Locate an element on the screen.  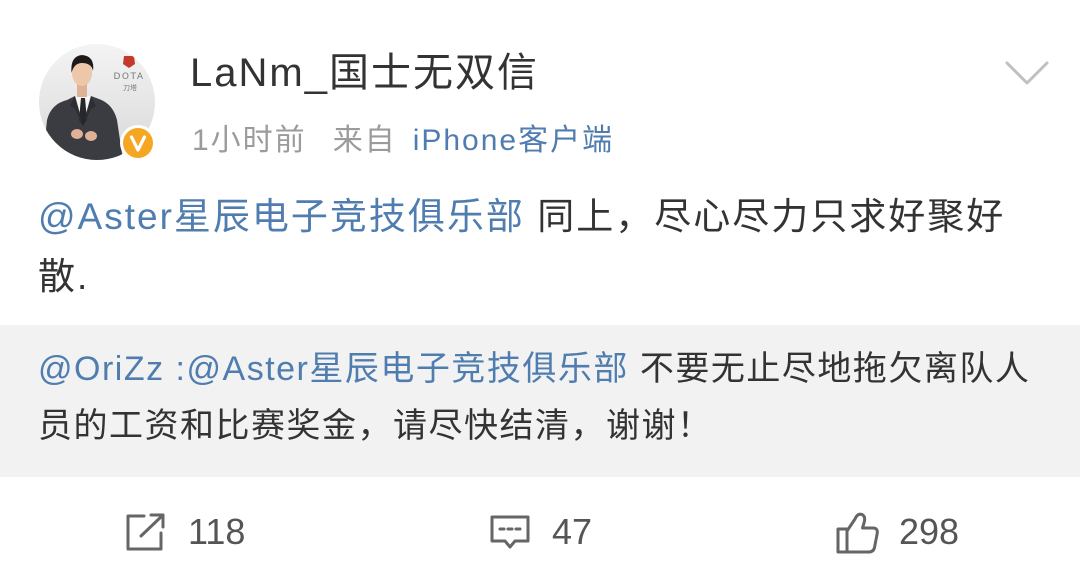
like-icon is located at coordinates (857, 533).